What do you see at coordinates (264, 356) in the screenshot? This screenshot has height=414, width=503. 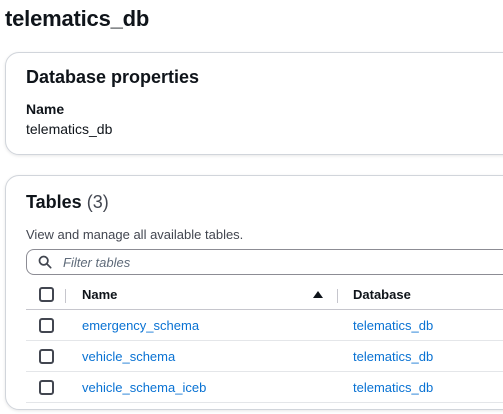 I see `table-row: vehicle_schema telematics_db` at bounding box center [264, 356].